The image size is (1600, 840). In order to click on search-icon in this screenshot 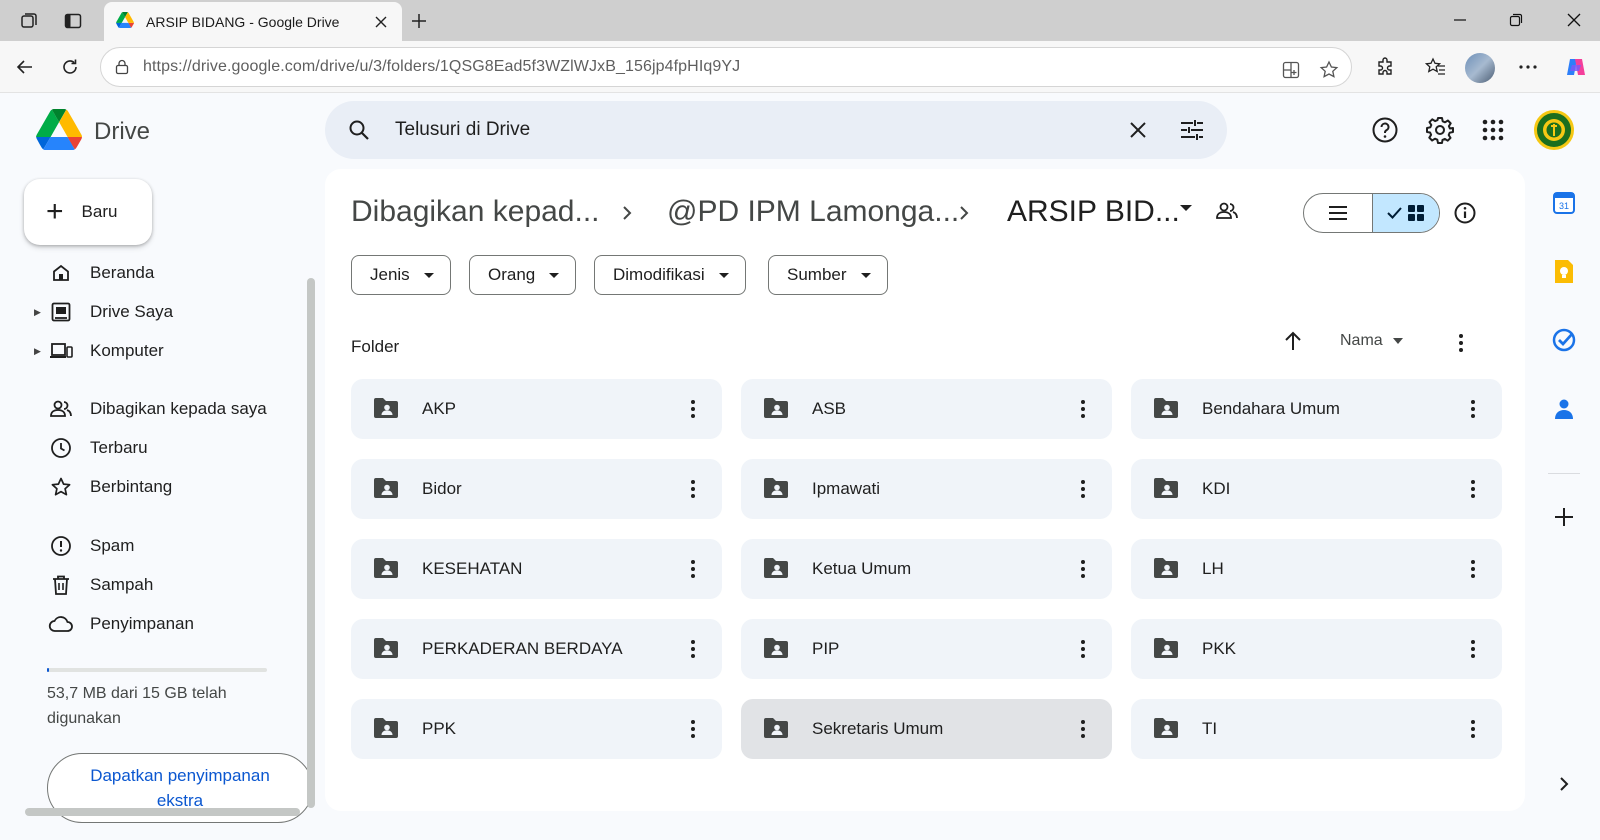, I will do `click(359, 132)`.